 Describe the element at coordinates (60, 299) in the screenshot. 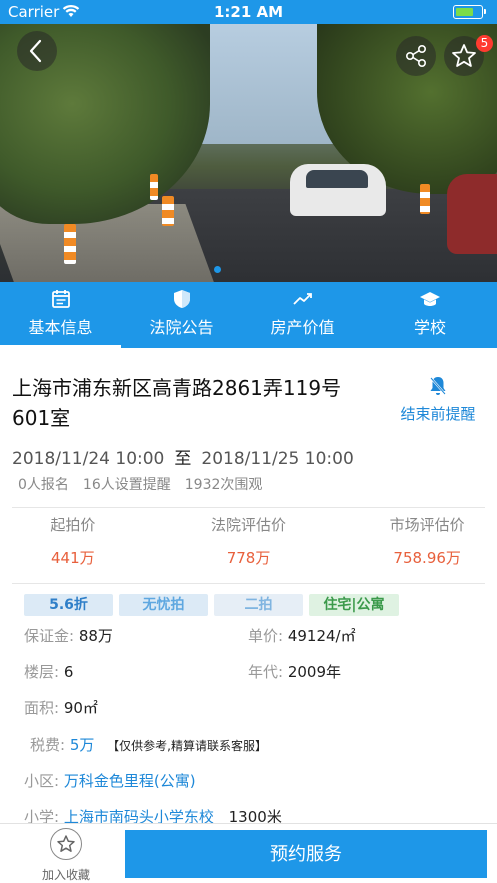

I see `calendar-icon` at that location.